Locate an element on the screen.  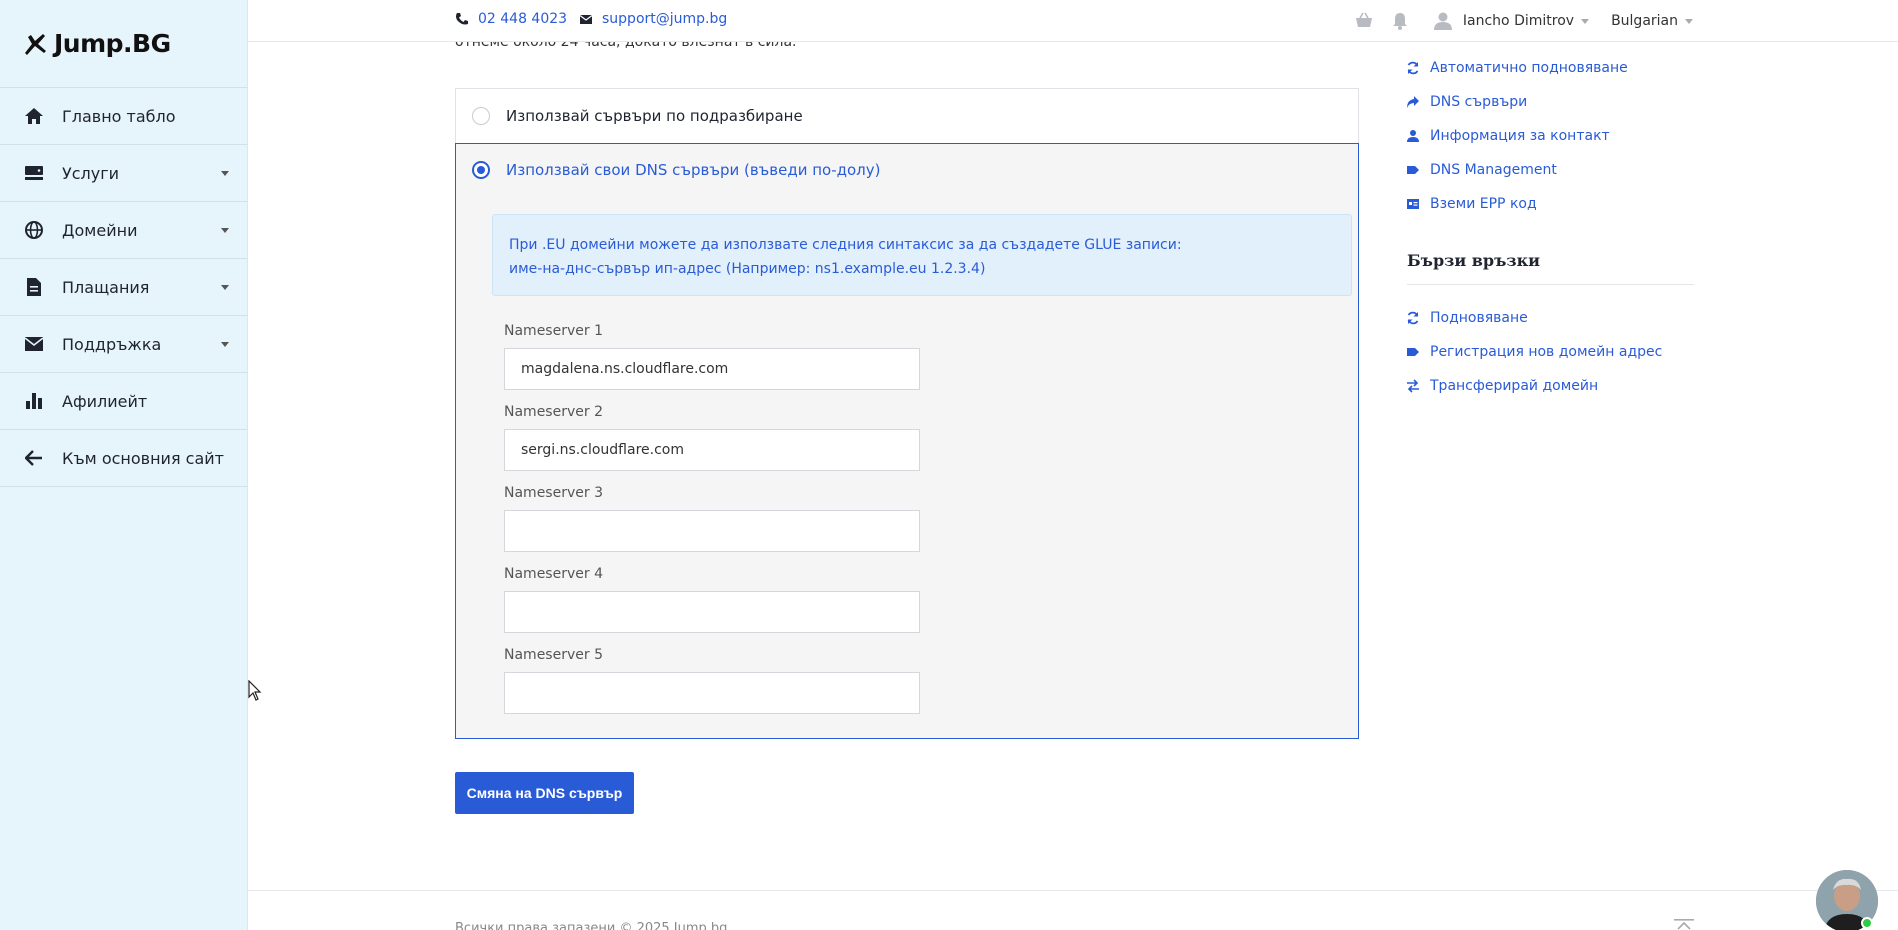
sidebar-item-services: Услуги is located at coordinates (123, 173).